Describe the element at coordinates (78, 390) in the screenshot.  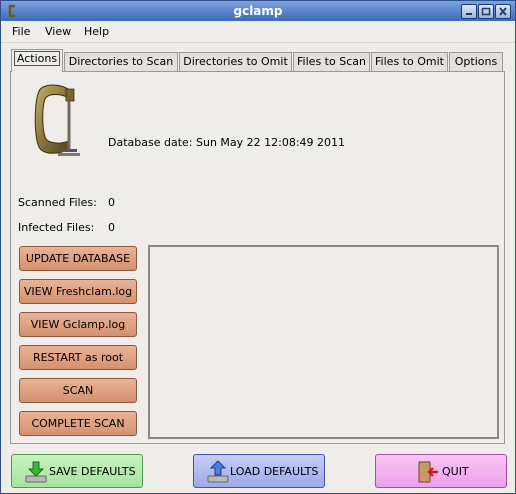
I see `scan-button: SCAN` at that location.